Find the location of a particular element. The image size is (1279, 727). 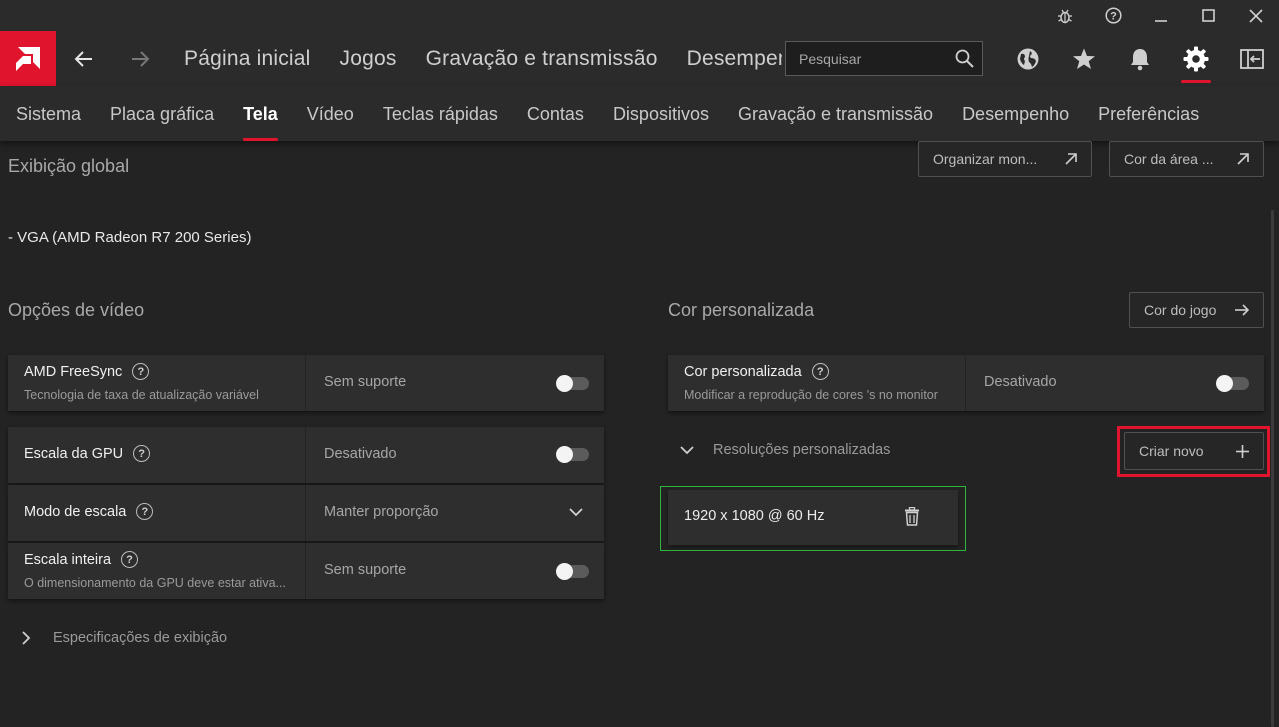

close-icon is located at coordinates (1256, 15).